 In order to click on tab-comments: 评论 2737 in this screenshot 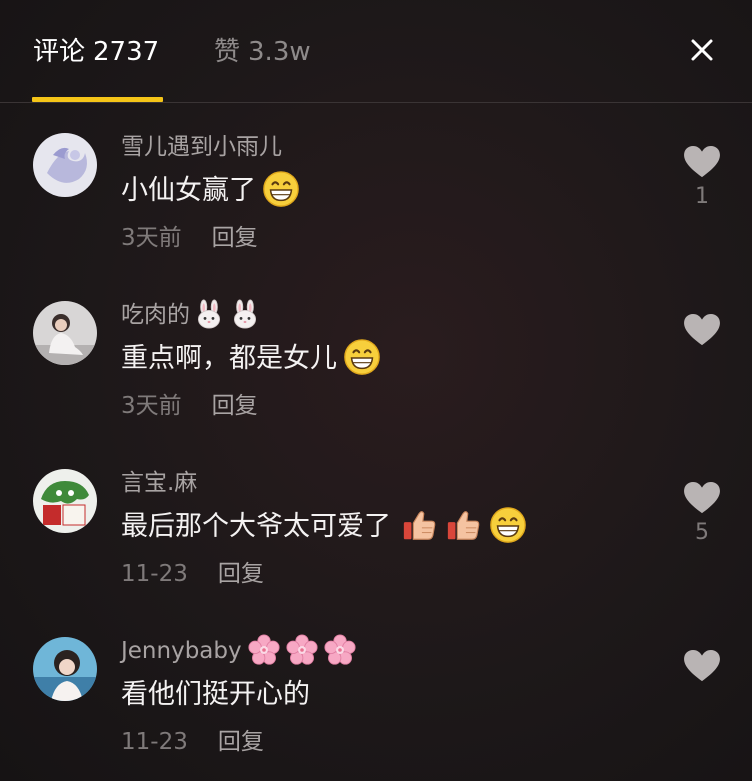, I will do `click(96, 52)`.